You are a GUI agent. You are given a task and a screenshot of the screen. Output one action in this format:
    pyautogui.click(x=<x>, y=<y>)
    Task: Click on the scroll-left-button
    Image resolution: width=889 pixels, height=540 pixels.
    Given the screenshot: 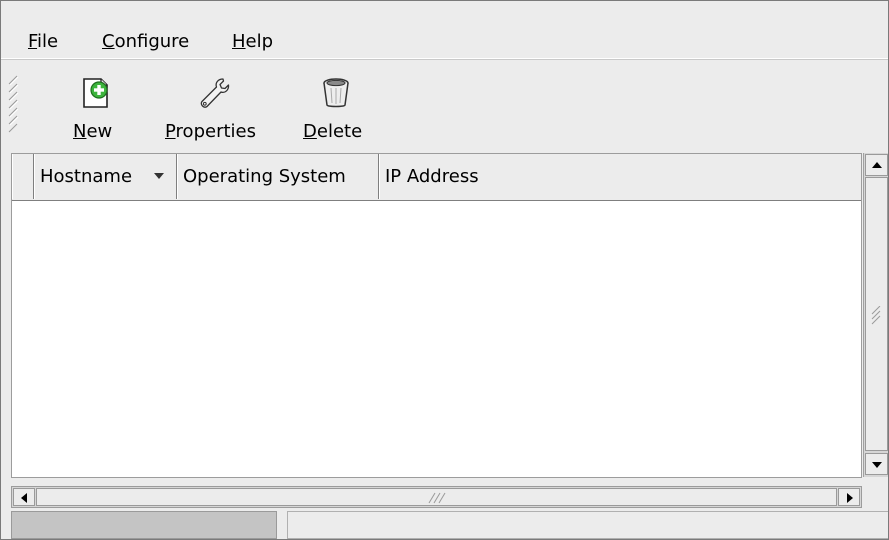 What is the action you would take?
    pyautogui.click(x=24, y=497)
    